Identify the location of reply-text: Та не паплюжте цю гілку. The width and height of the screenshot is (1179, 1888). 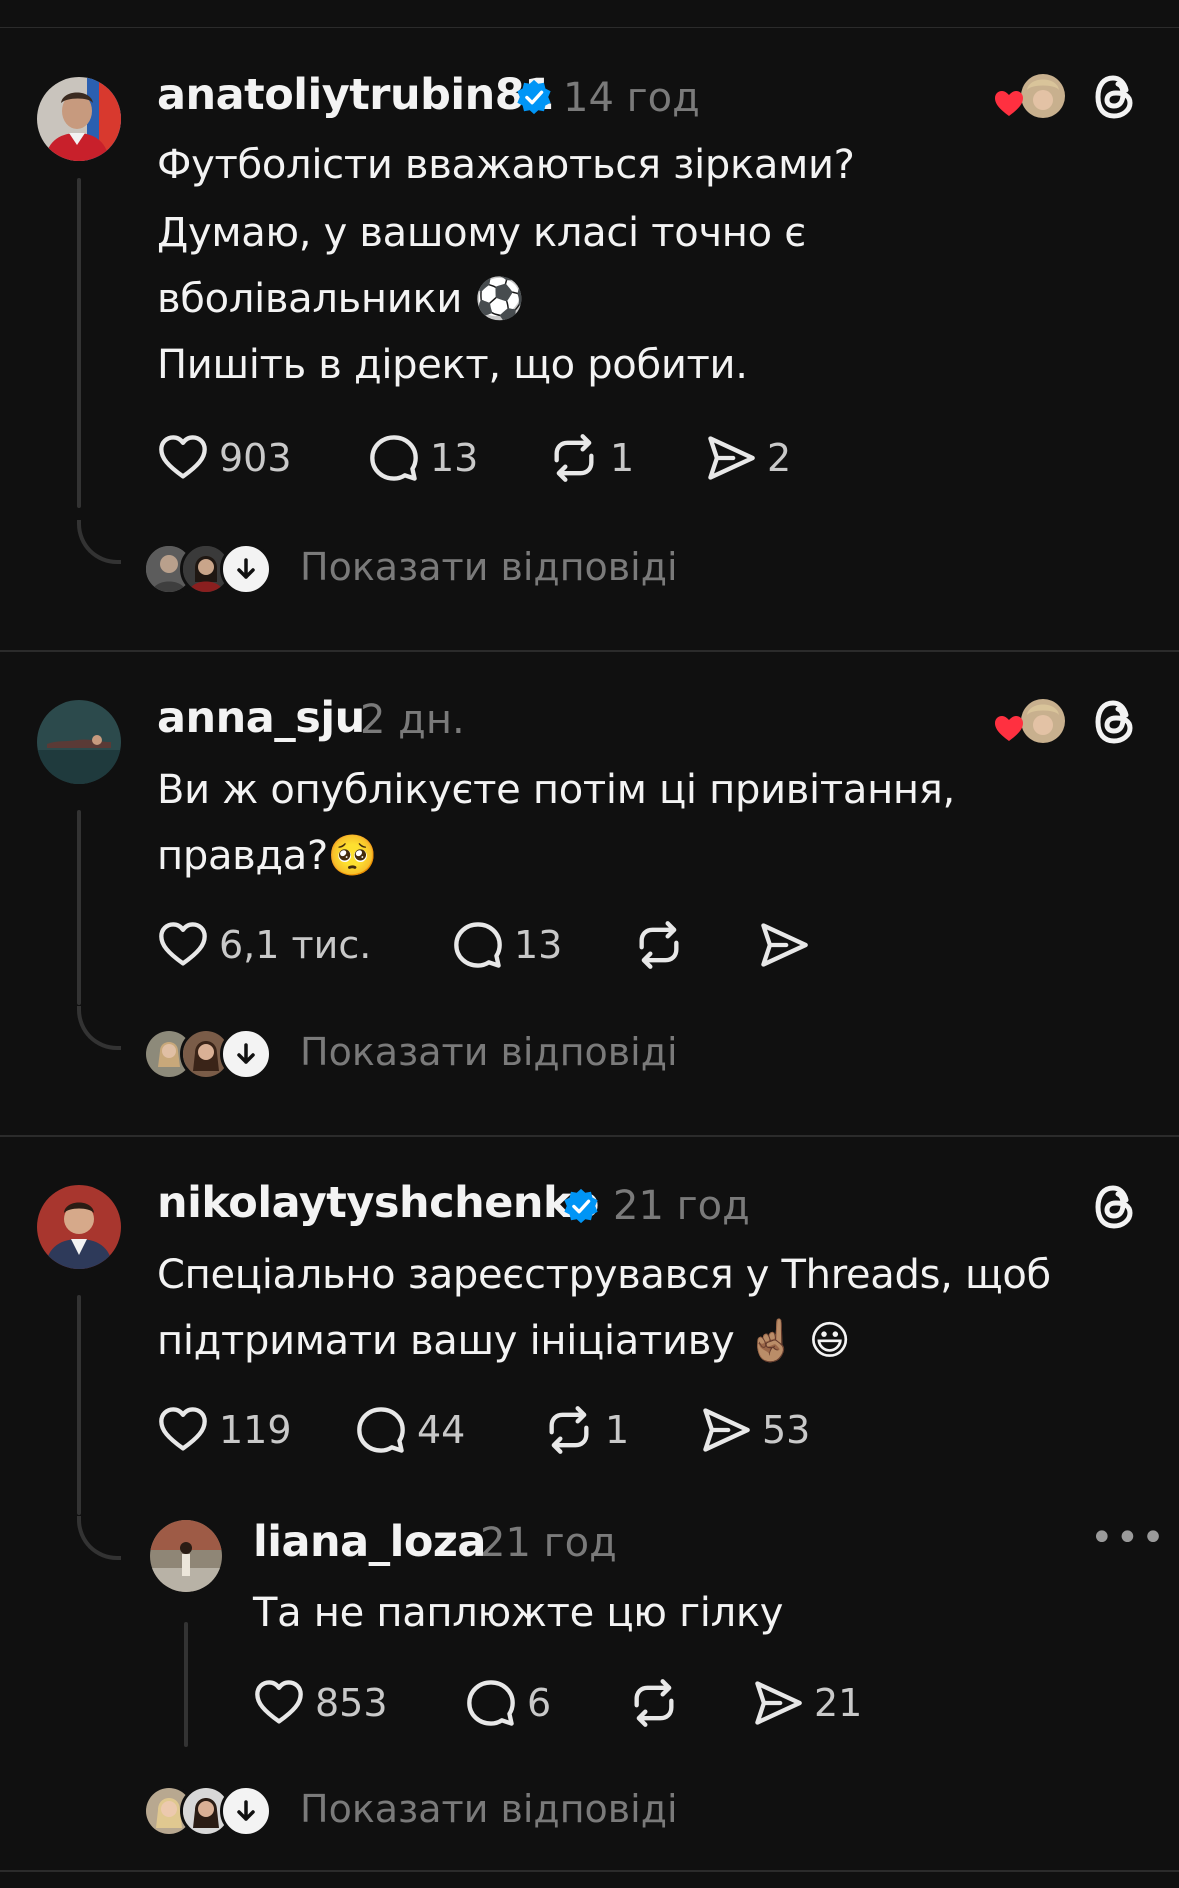
(518, 1613).